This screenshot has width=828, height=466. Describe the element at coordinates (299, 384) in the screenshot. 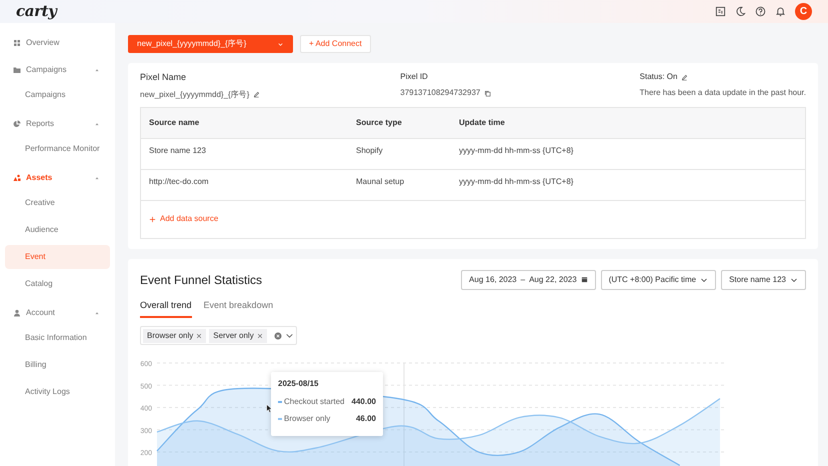

I see `tooltip-title: 2025-08/15` at that location.